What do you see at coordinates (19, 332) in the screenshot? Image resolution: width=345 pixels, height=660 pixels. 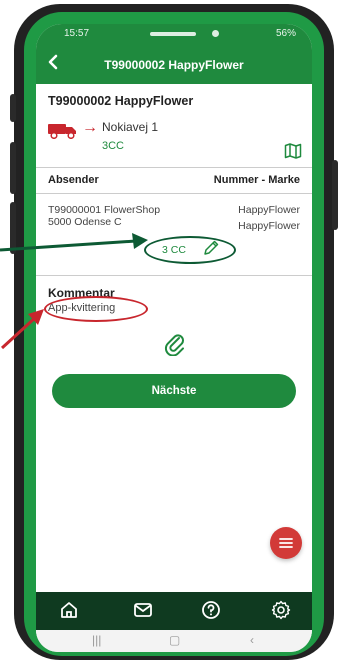 I see `annotation-arrow-red` at bounding box center [19, 332].